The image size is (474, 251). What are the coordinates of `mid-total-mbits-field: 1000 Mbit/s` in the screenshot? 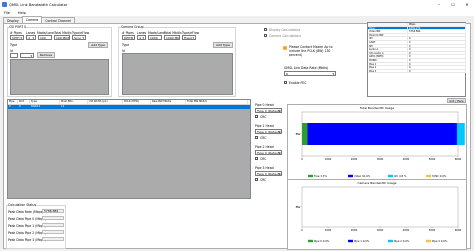 It's located at (172, 37).